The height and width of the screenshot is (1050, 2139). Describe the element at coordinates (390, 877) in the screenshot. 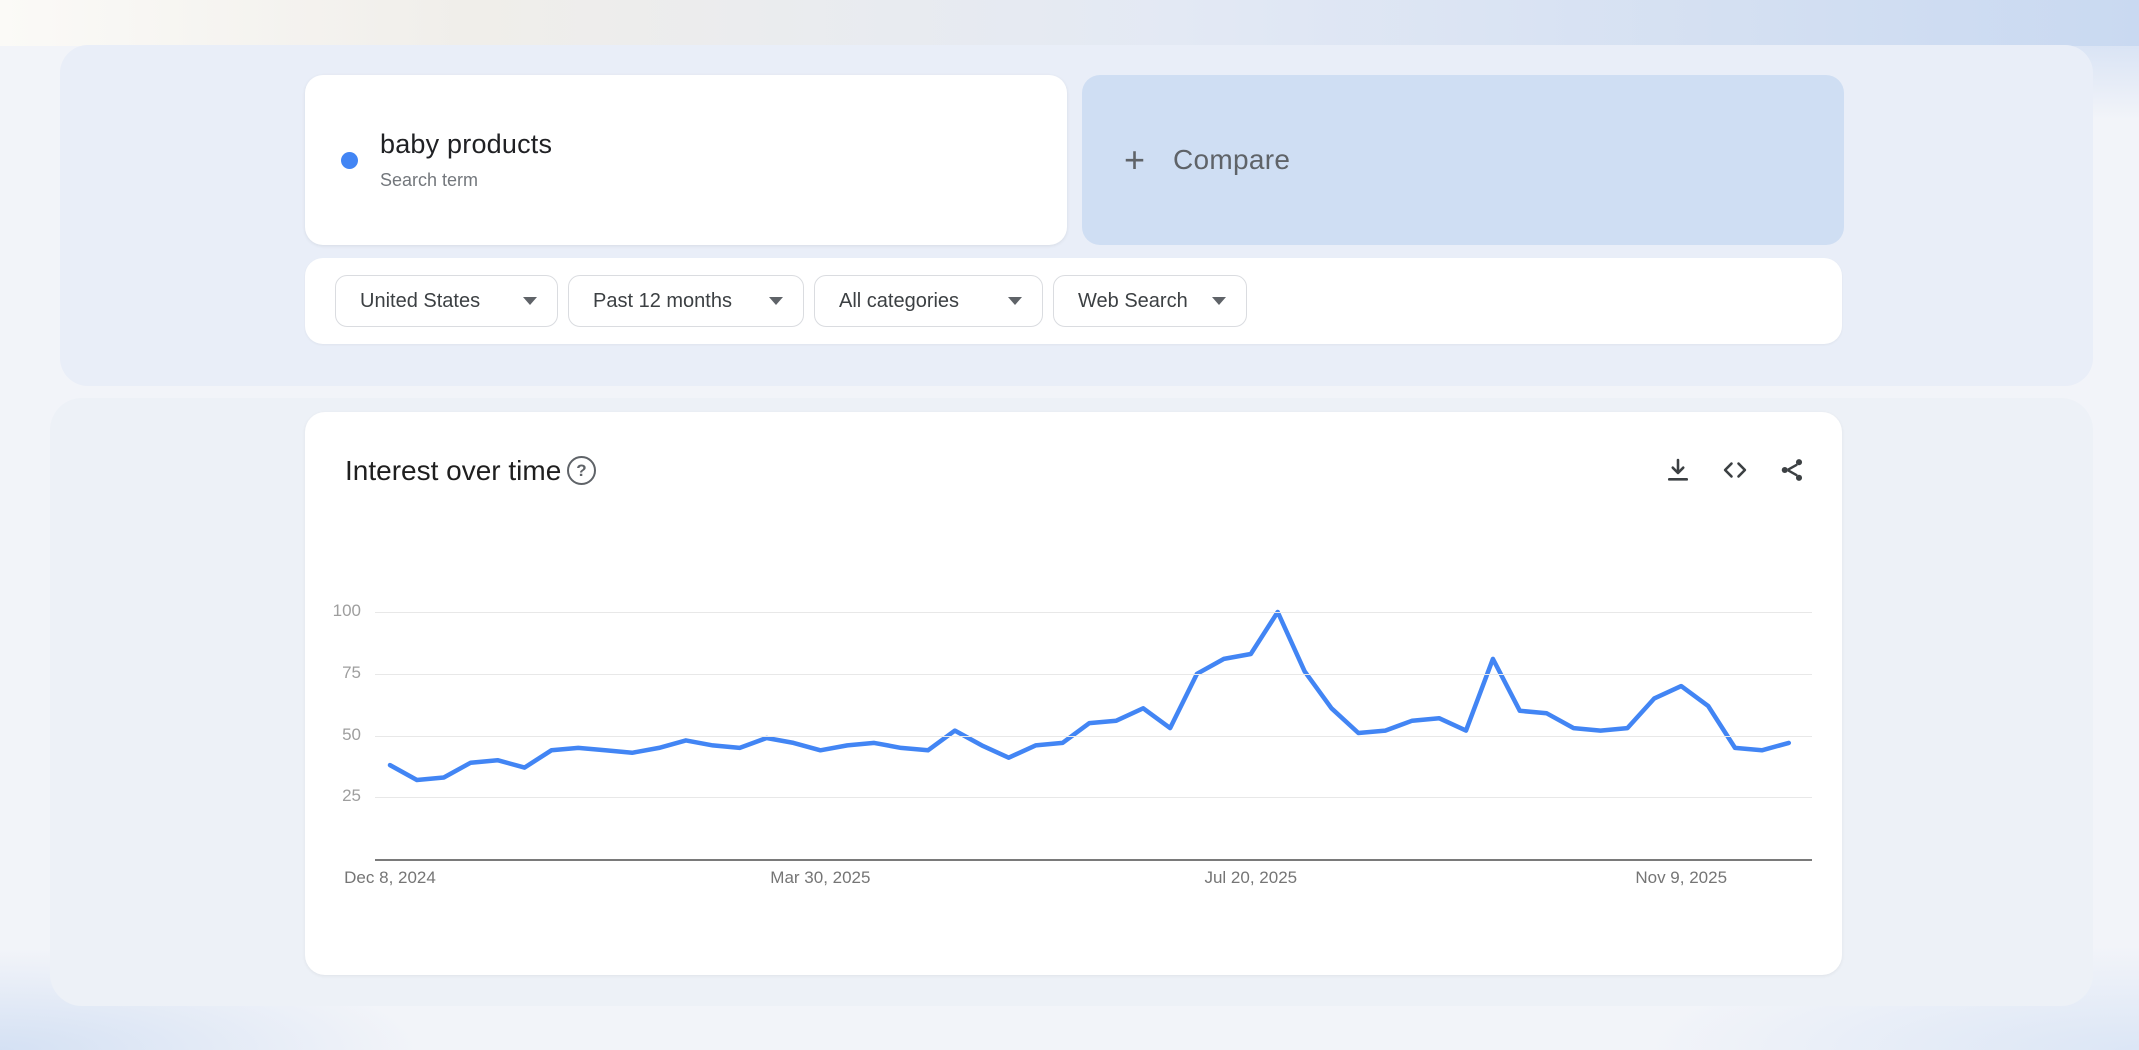

I see `x-axis-label: Dec 8, 2024` at that location.